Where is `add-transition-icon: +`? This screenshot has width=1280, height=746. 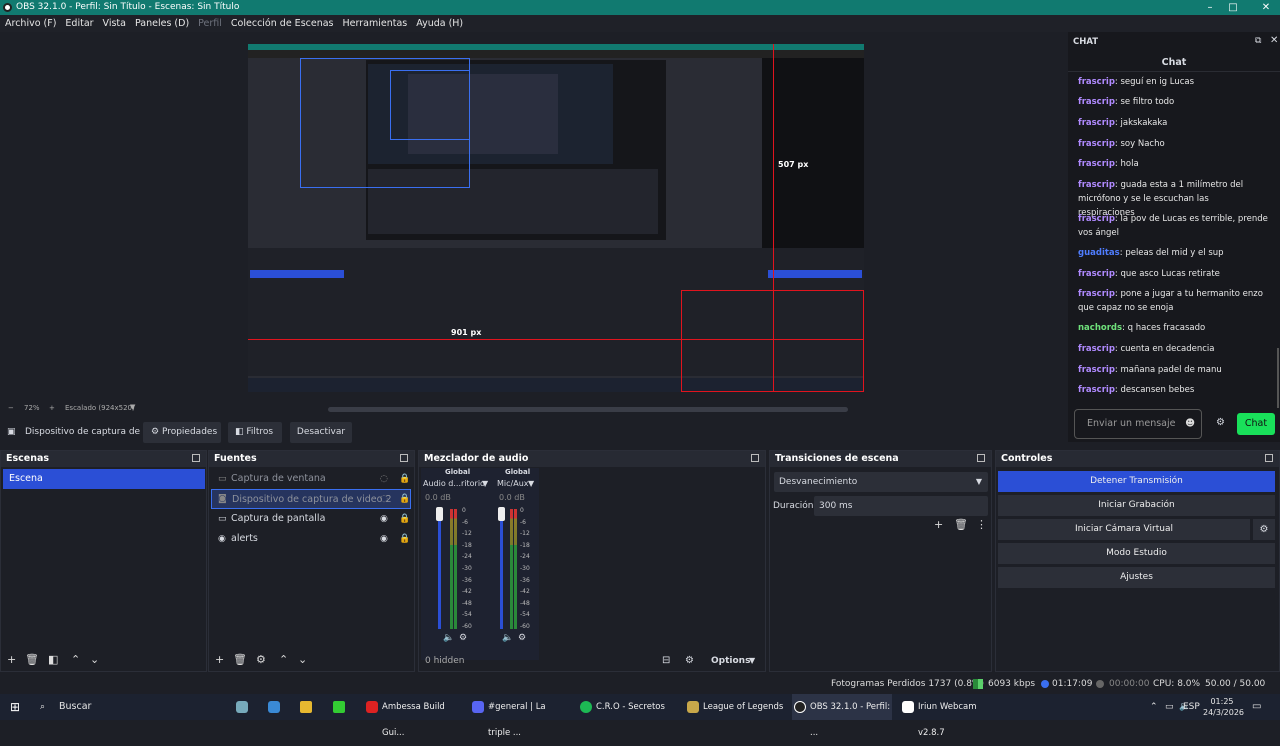 add-transition-icon: + is located at coordinates (938, 524).